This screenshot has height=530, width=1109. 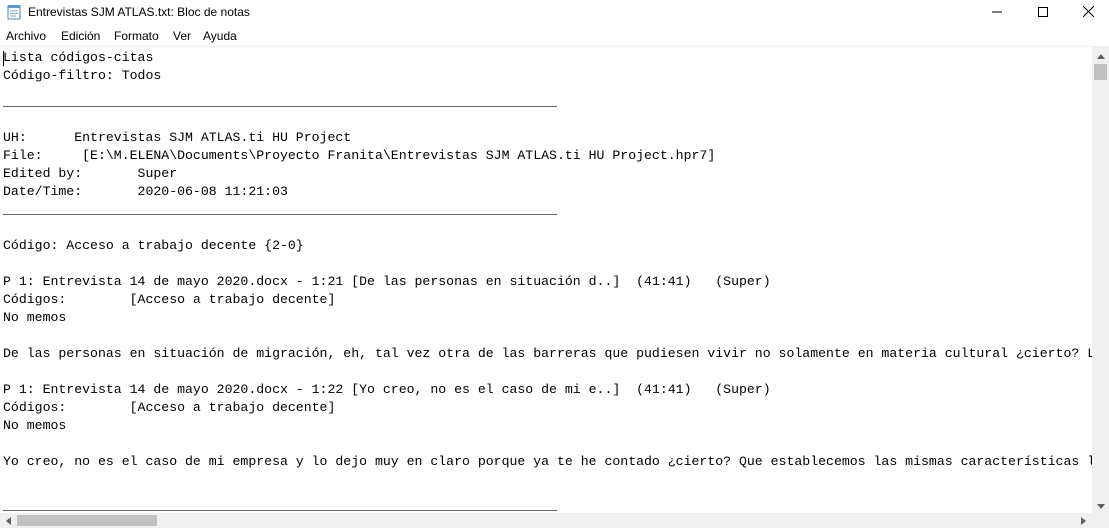 What do you see at coordinates (153, 245) in the screenshot?
I see `text-line: Código: Acceso a trabajo decente {2-0}` at bounding box center [153, 245].